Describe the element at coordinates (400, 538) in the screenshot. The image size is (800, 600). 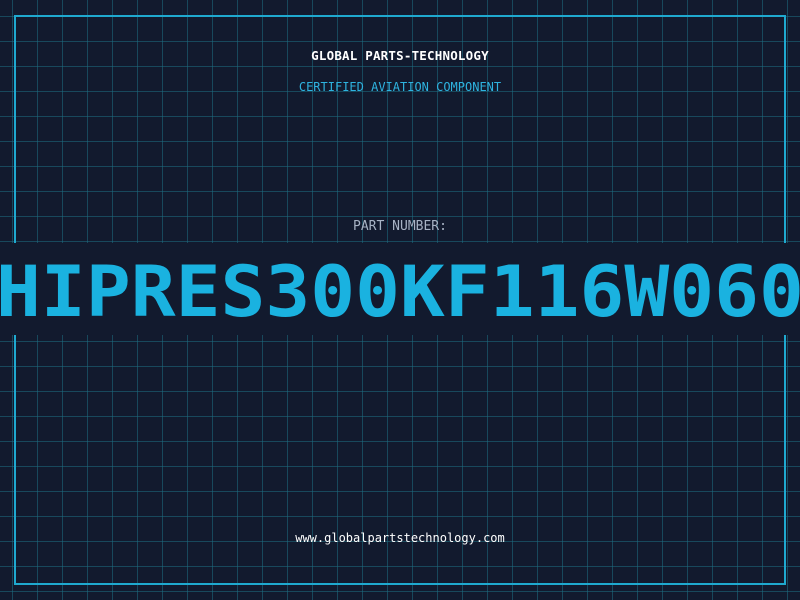
I see `website-url: www.globalpartstechnology.com` at that location.